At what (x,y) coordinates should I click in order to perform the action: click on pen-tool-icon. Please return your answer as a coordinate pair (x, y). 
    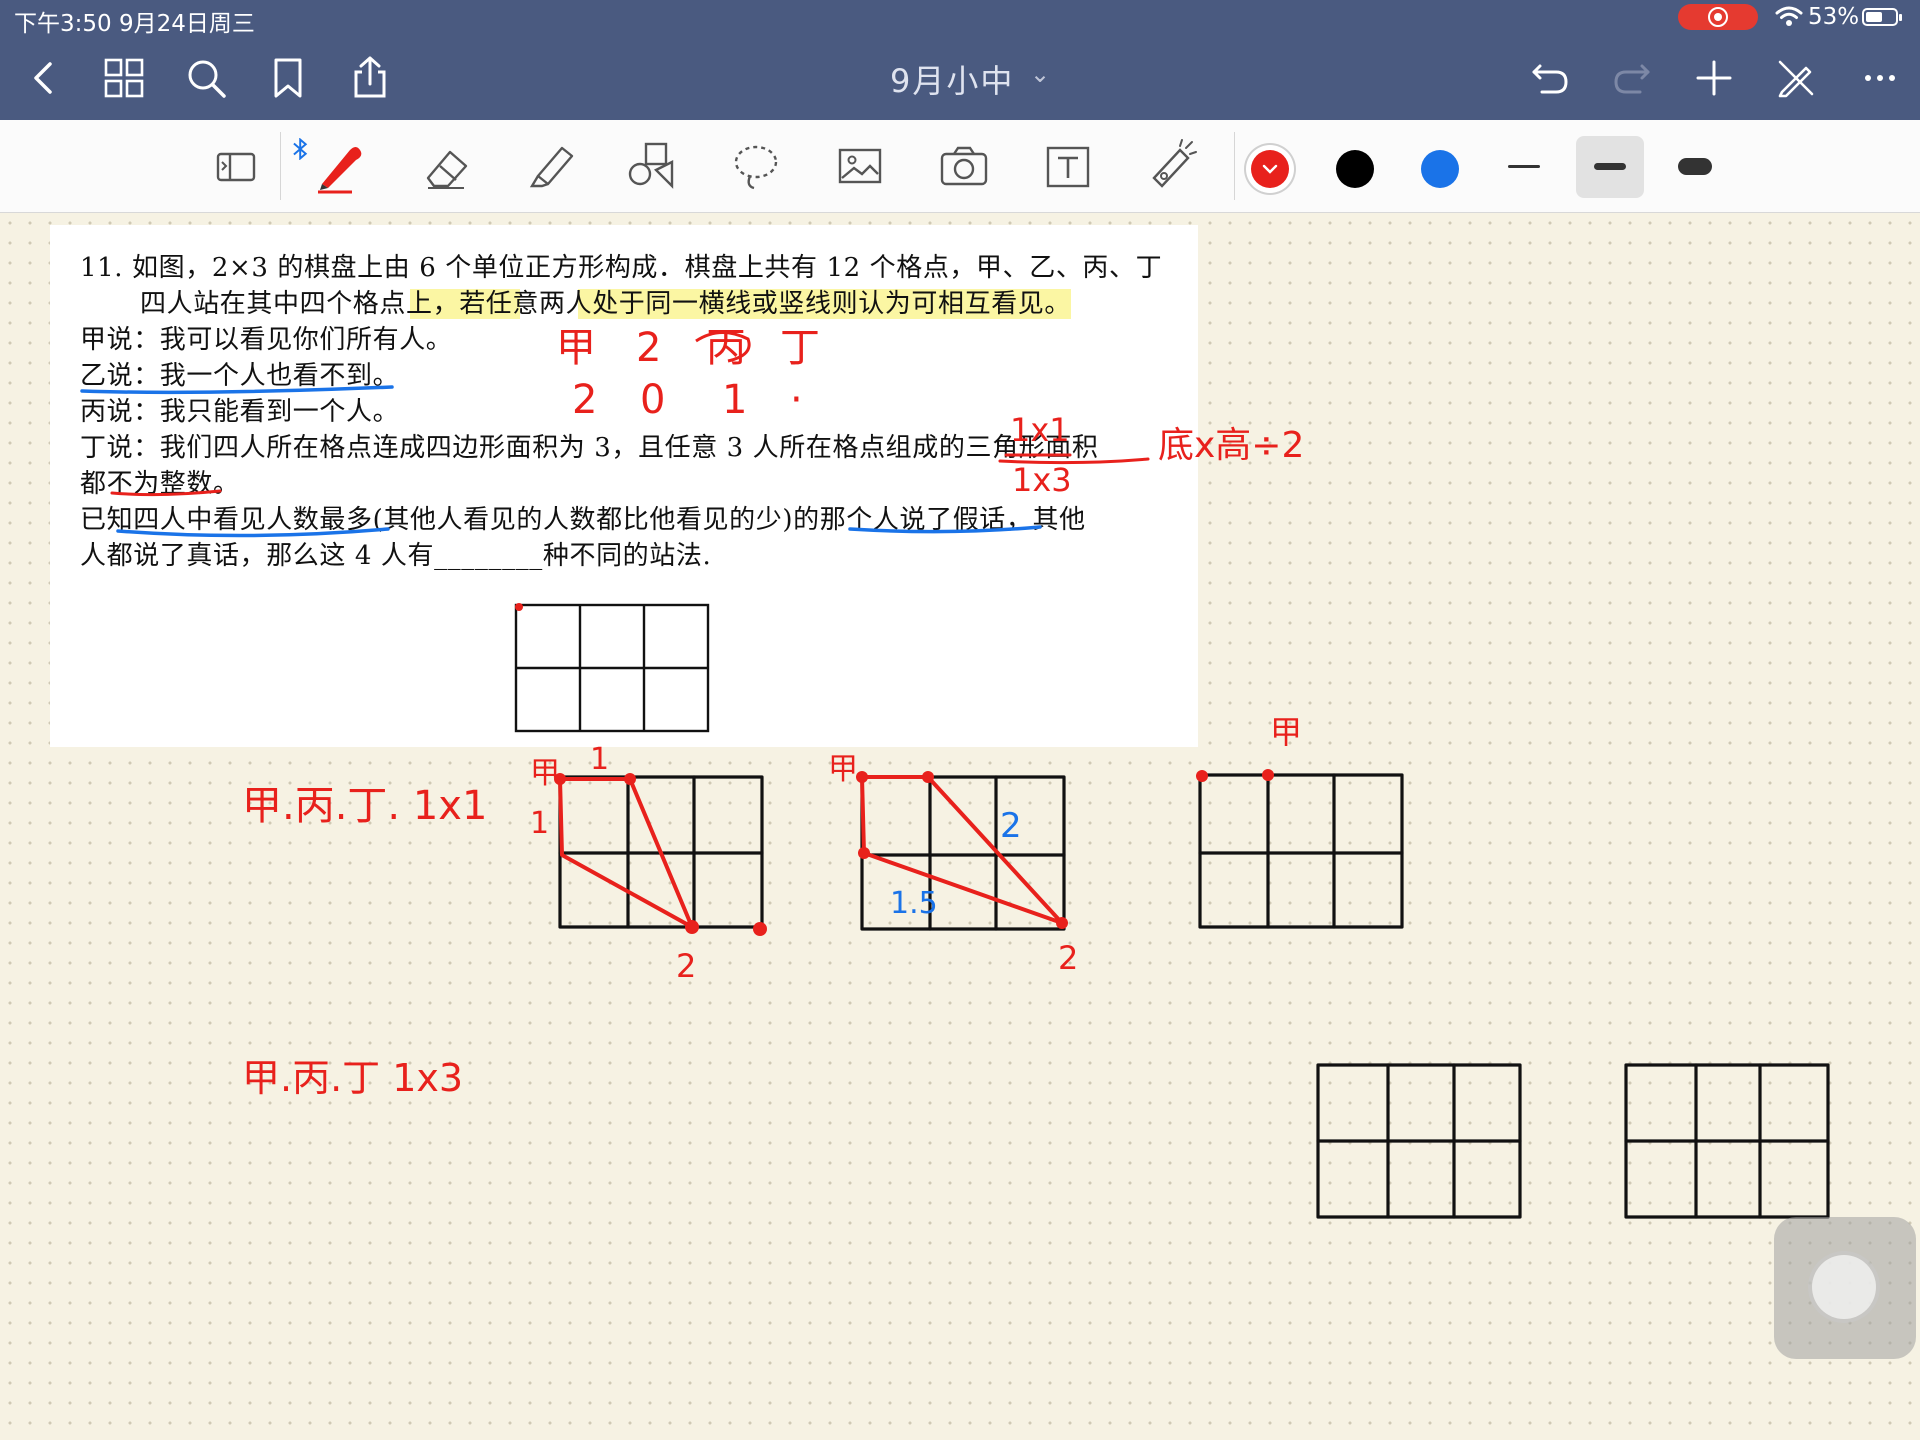
    Looking at the image, I should click on (340, 166).